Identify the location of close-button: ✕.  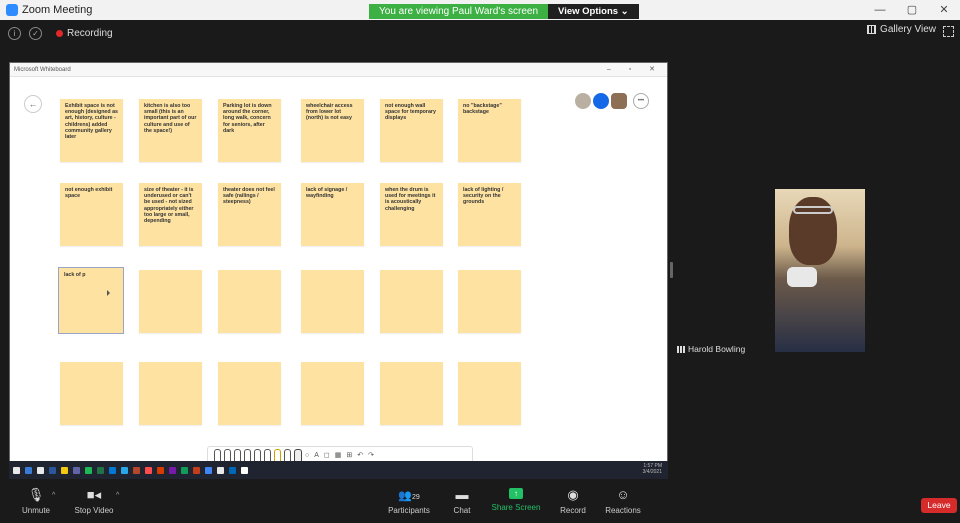
(944, 10).